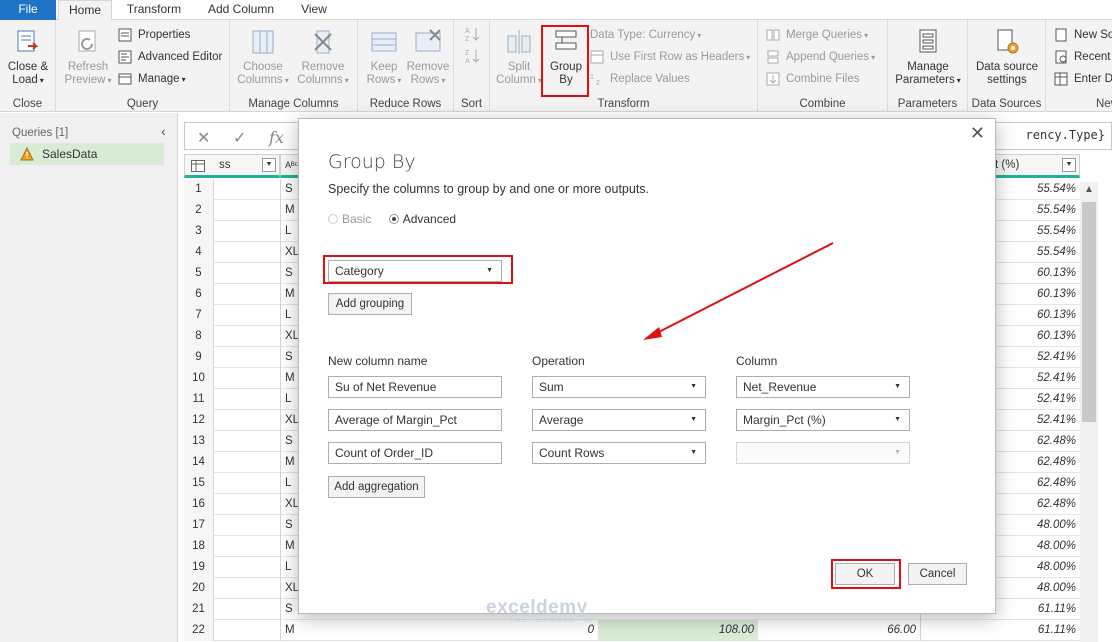 Image resolution: width=1112 pixels, height=642 pixels. I want to click on recent-sources-button: Recent, so click(1082, 57).